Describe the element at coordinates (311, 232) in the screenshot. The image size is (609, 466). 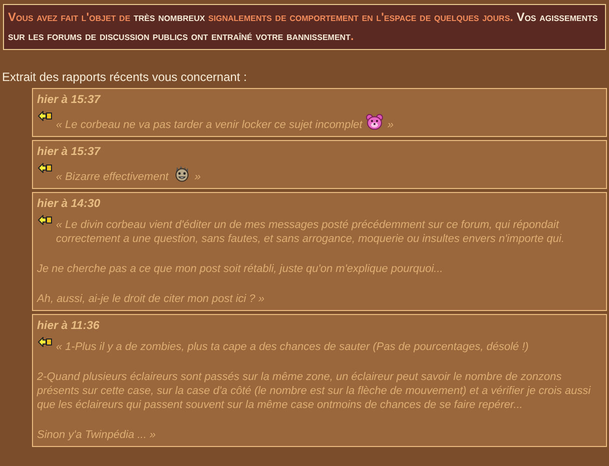
I see `report-quote: « Le divin corbeau vient d'éditer un de mes messages posté précédemment sur ce forum, qui répondait correctement a une question, sans fautes, et sans arrogance, moquerie ou insultes envers n'importe qui.` at that location.